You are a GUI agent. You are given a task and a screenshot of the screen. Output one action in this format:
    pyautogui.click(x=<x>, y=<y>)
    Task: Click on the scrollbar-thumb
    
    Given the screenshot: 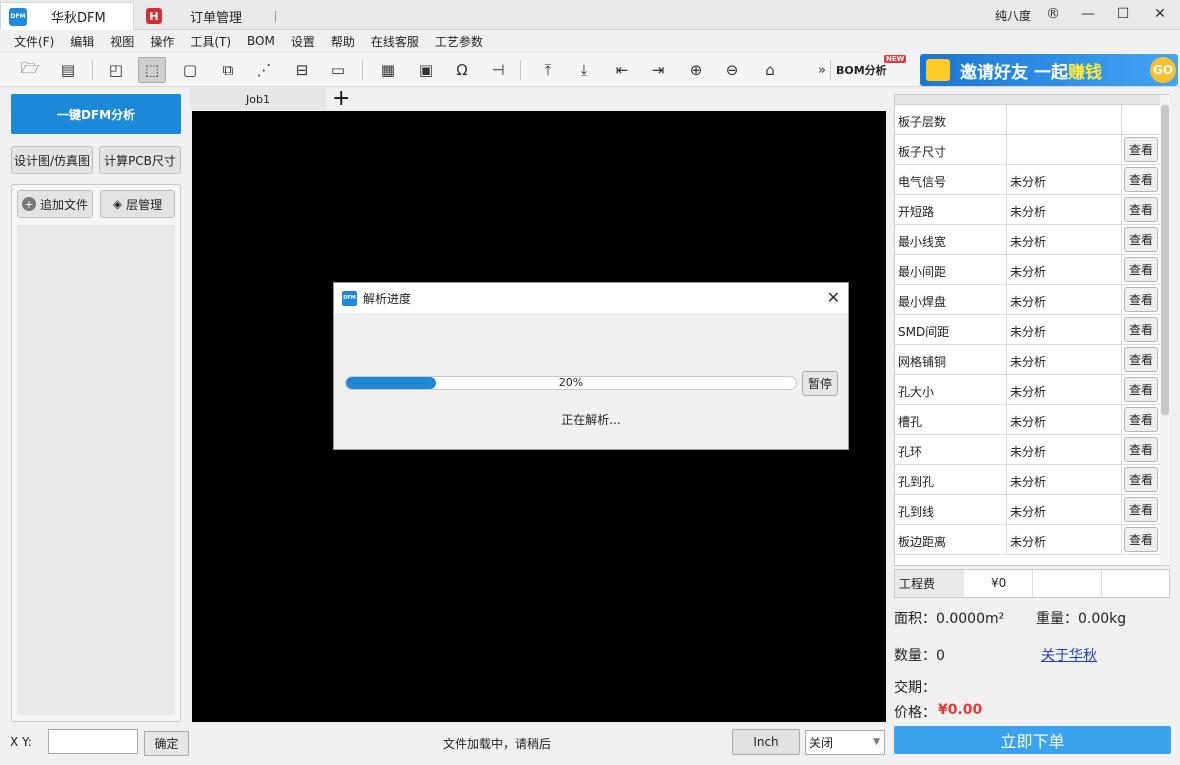 What is the action you would take?
    pyautogui.click(x=1165, y=260)
    